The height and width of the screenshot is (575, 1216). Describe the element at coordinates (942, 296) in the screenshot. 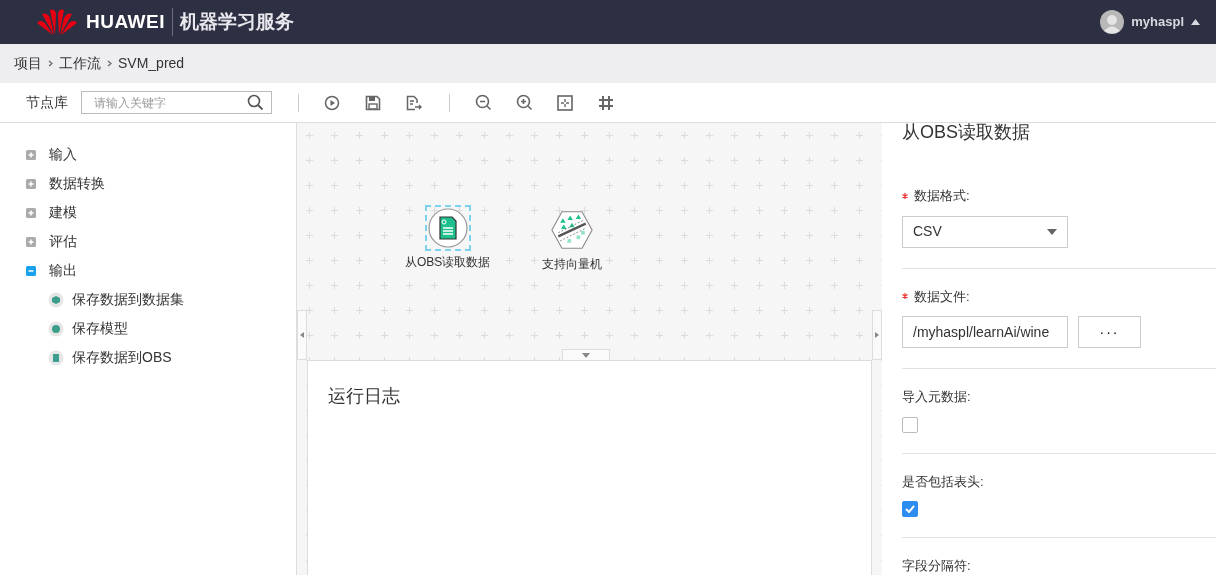

I see `field-label: 数据文件:` at that location.